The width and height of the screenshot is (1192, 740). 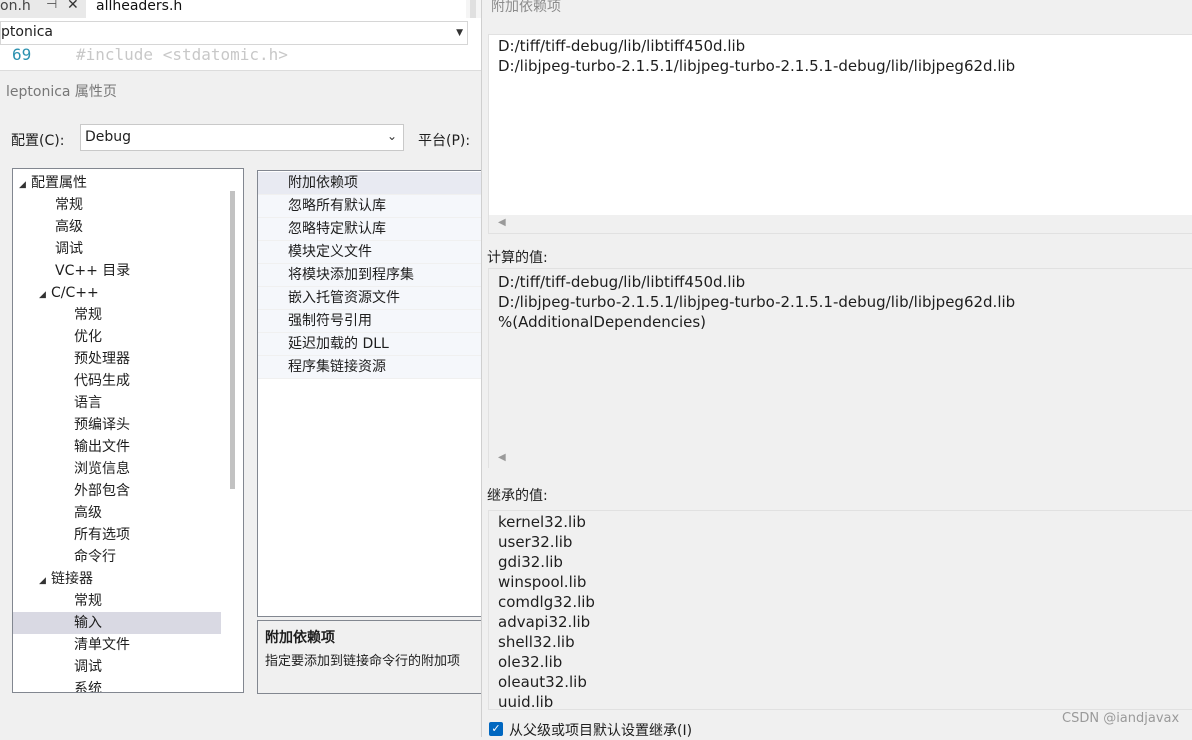 What do you see at coordinates (117, 337) in the screenshot?
I see `tree-item: 优化` at bounding box center [117, 337].